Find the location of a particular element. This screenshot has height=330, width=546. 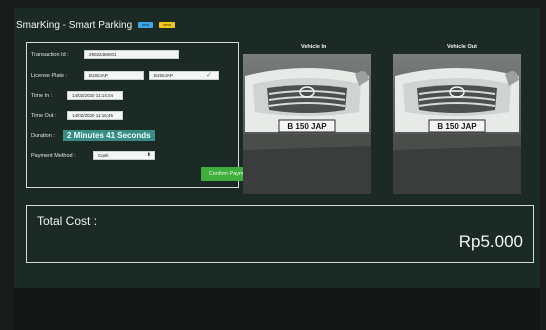

duration-value: 2 Minutes 41 Seconds is located at coordinates (109, 135).